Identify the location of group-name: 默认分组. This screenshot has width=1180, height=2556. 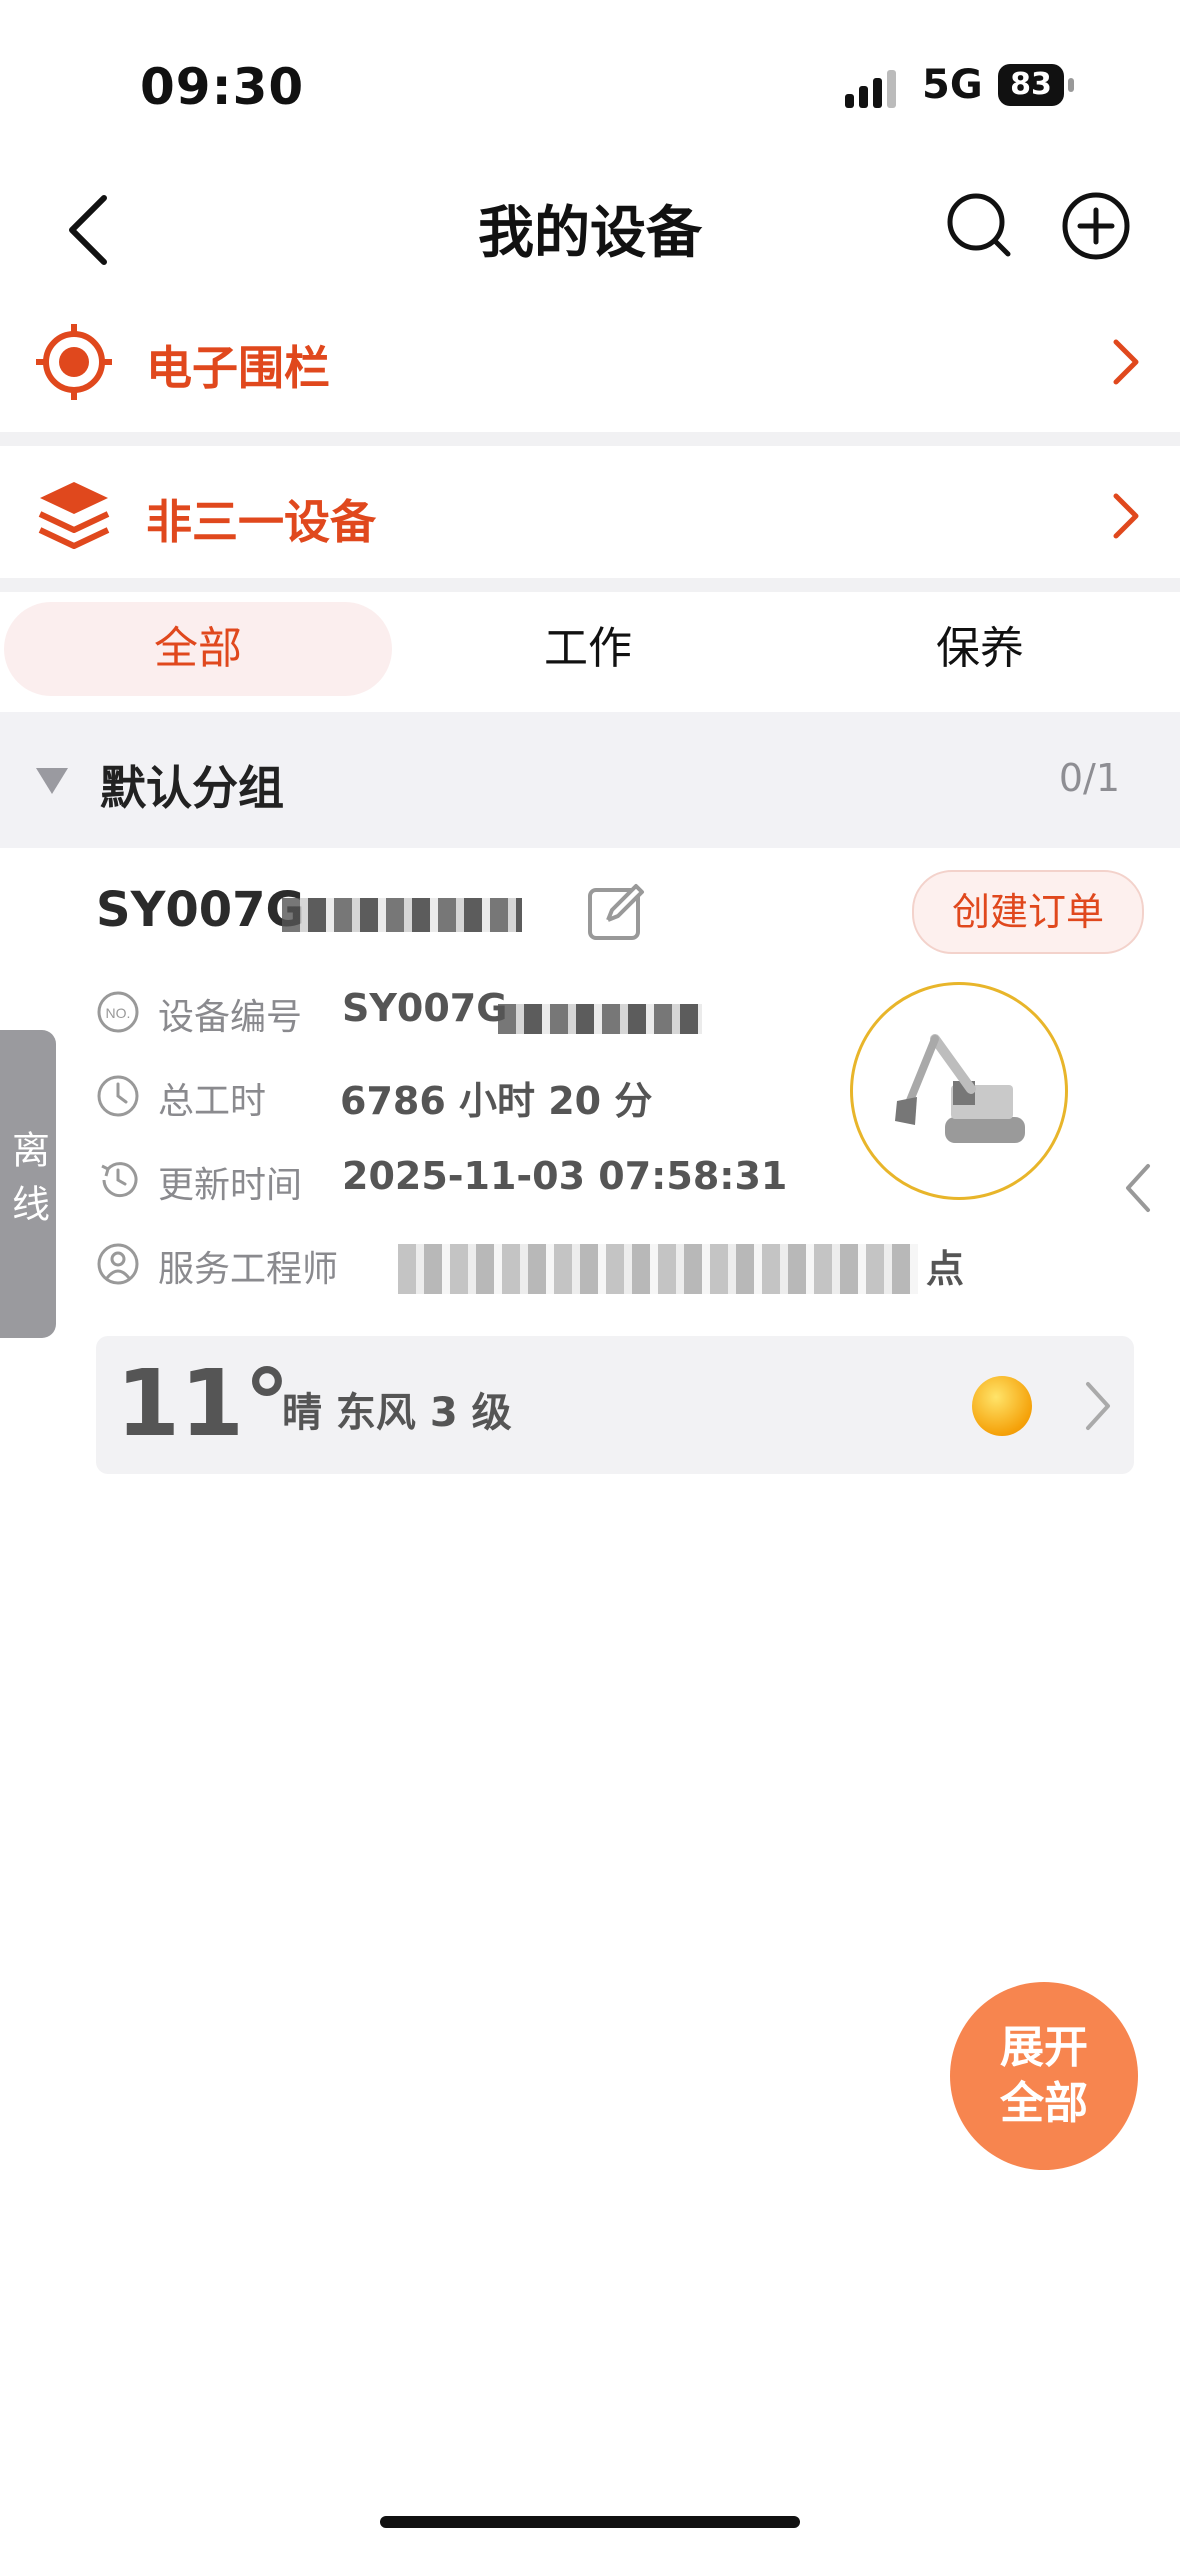
(192, 788).